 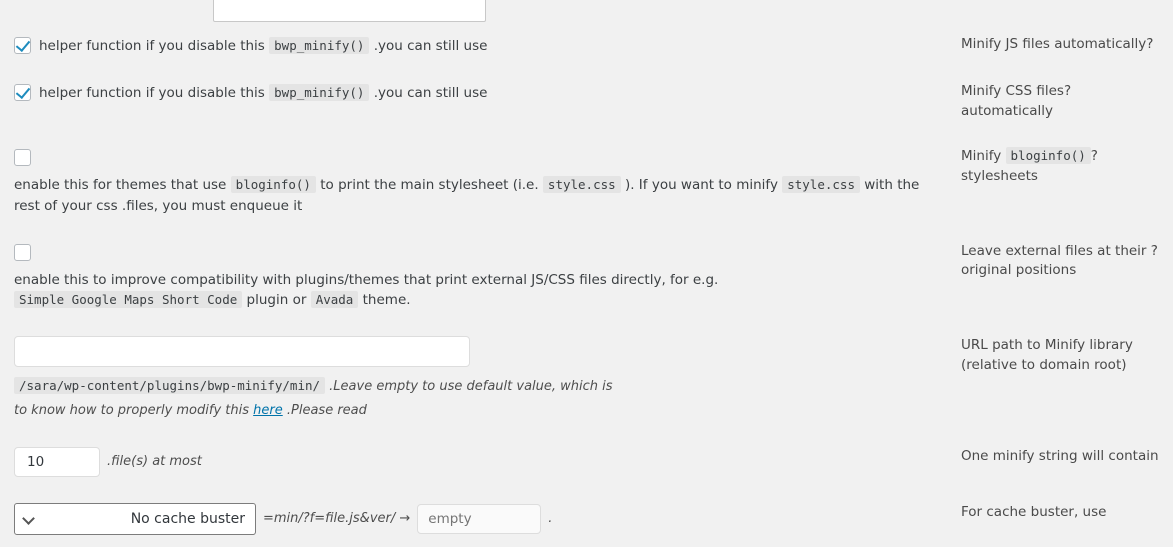 What do you see at coordinates (154, 461) in the screenshot?
I see `desc-files-at-most: .file(s) at most` at bounding box center [154, 461].